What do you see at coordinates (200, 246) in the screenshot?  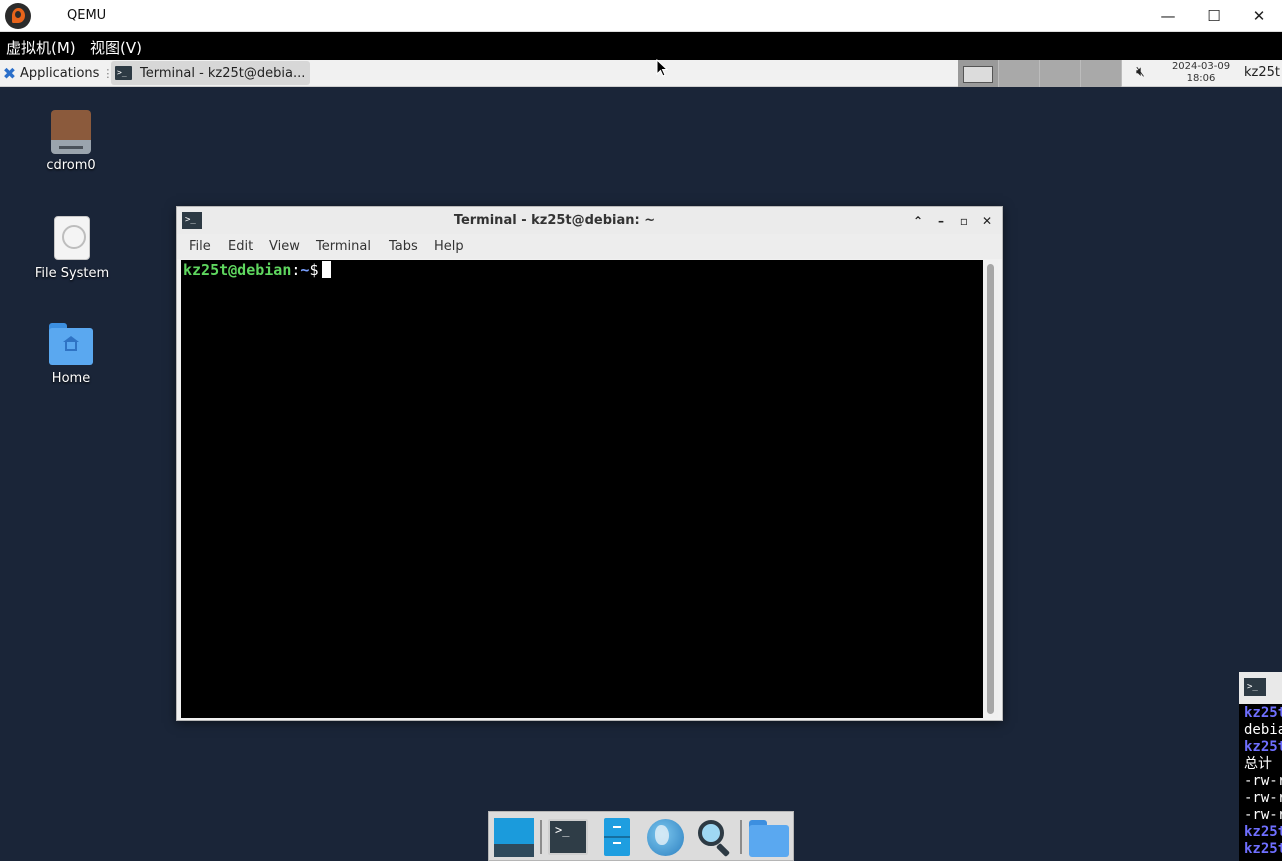 I see `menu-file: File` at bounding box center [200, 246].